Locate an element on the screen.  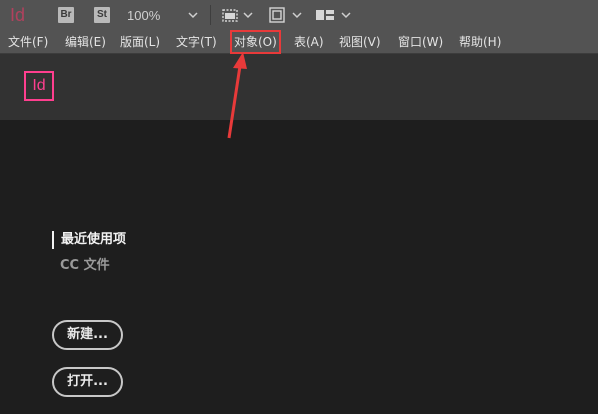
menu-edit: 编辑(E) is located at coordinates (85, 42).